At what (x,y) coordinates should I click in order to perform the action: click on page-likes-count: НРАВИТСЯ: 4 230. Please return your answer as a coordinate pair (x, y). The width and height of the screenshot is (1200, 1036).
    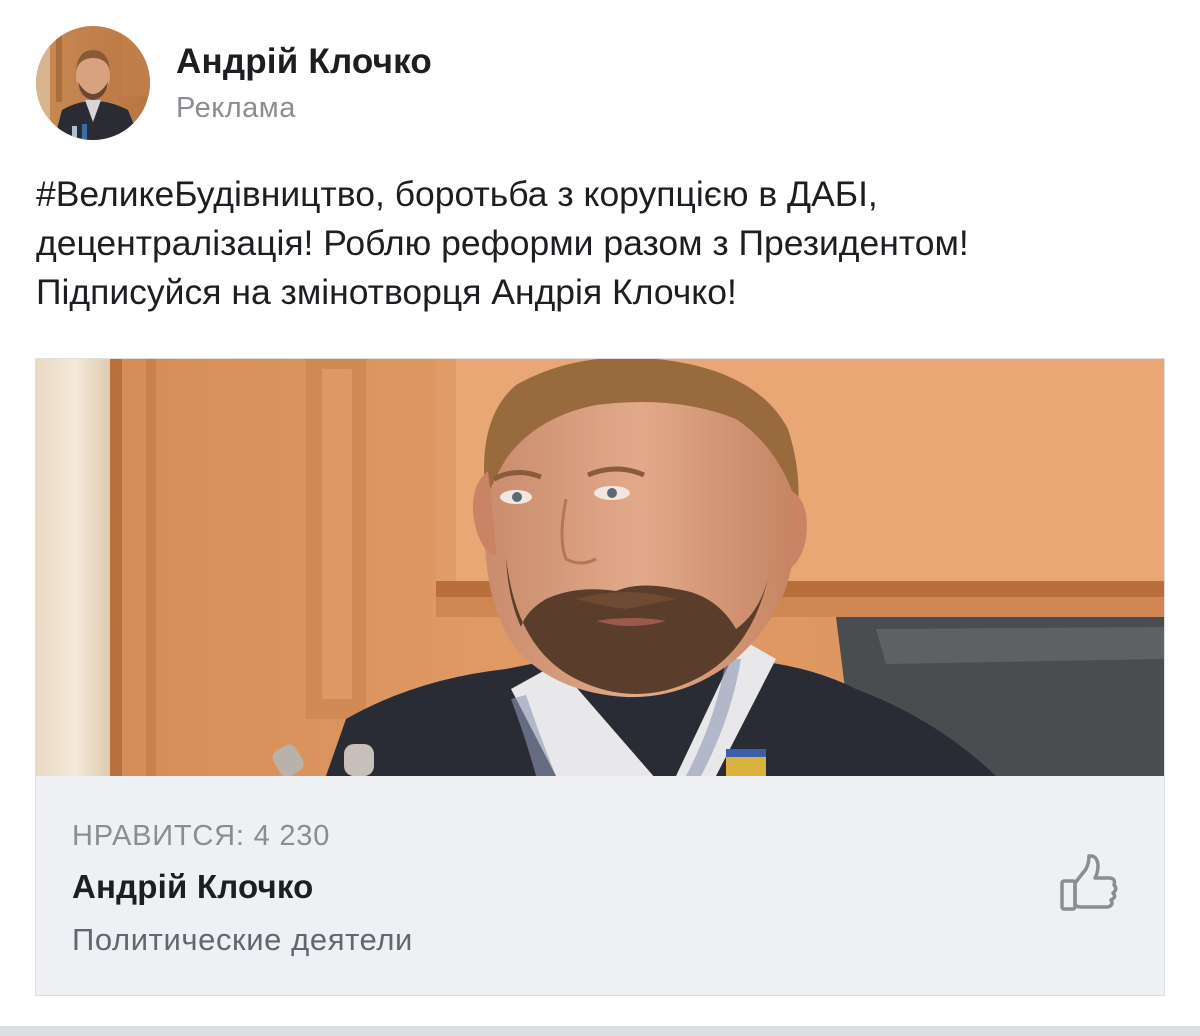
    Looking at the image, I should click on (201, 836).